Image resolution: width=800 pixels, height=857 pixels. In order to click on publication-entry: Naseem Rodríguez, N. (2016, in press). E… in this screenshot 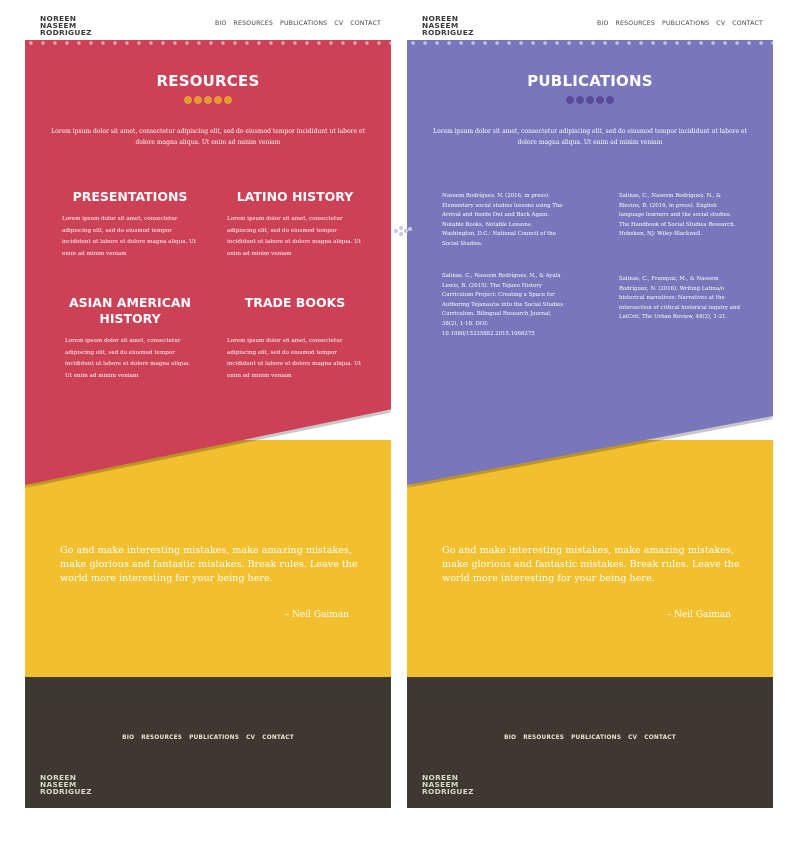, I will do `click(504, 221)`.